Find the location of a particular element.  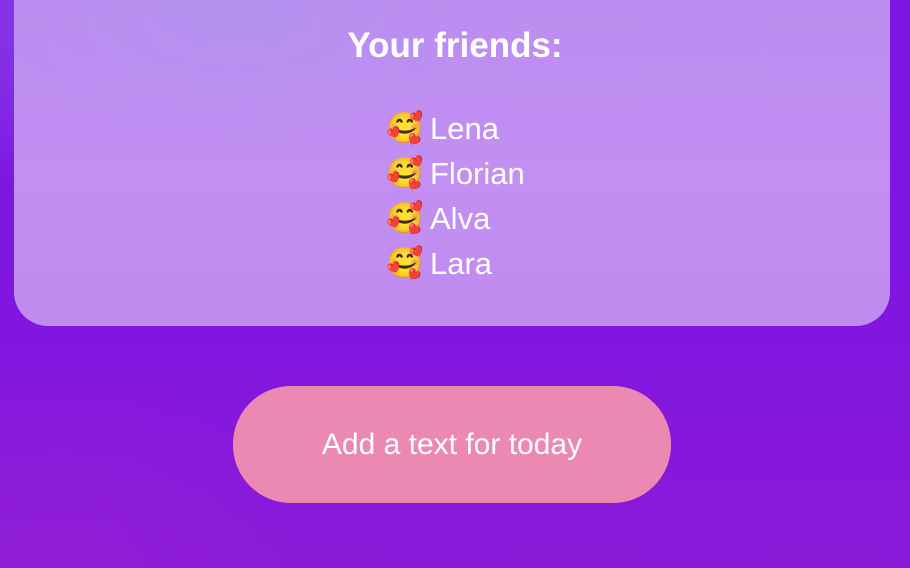

friends-title: Your friends: is located at coordinates (455, 45).